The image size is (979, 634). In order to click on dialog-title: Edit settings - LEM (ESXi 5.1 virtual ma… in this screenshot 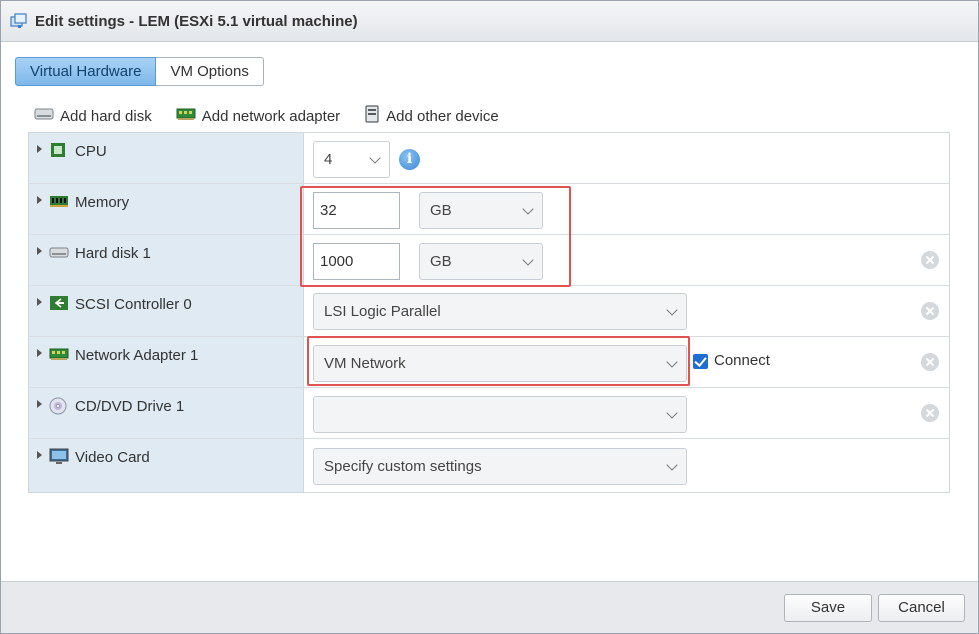, I will do `click(196, 21)`.